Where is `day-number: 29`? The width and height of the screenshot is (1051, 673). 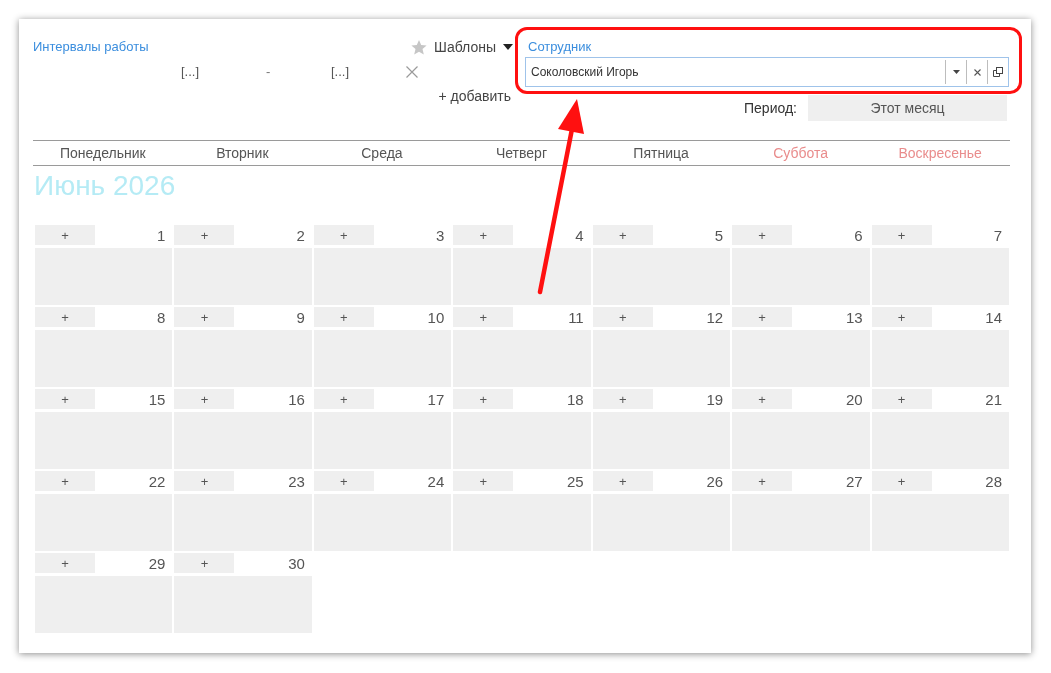 day-number: 29 is located at coordinates (157, 563).